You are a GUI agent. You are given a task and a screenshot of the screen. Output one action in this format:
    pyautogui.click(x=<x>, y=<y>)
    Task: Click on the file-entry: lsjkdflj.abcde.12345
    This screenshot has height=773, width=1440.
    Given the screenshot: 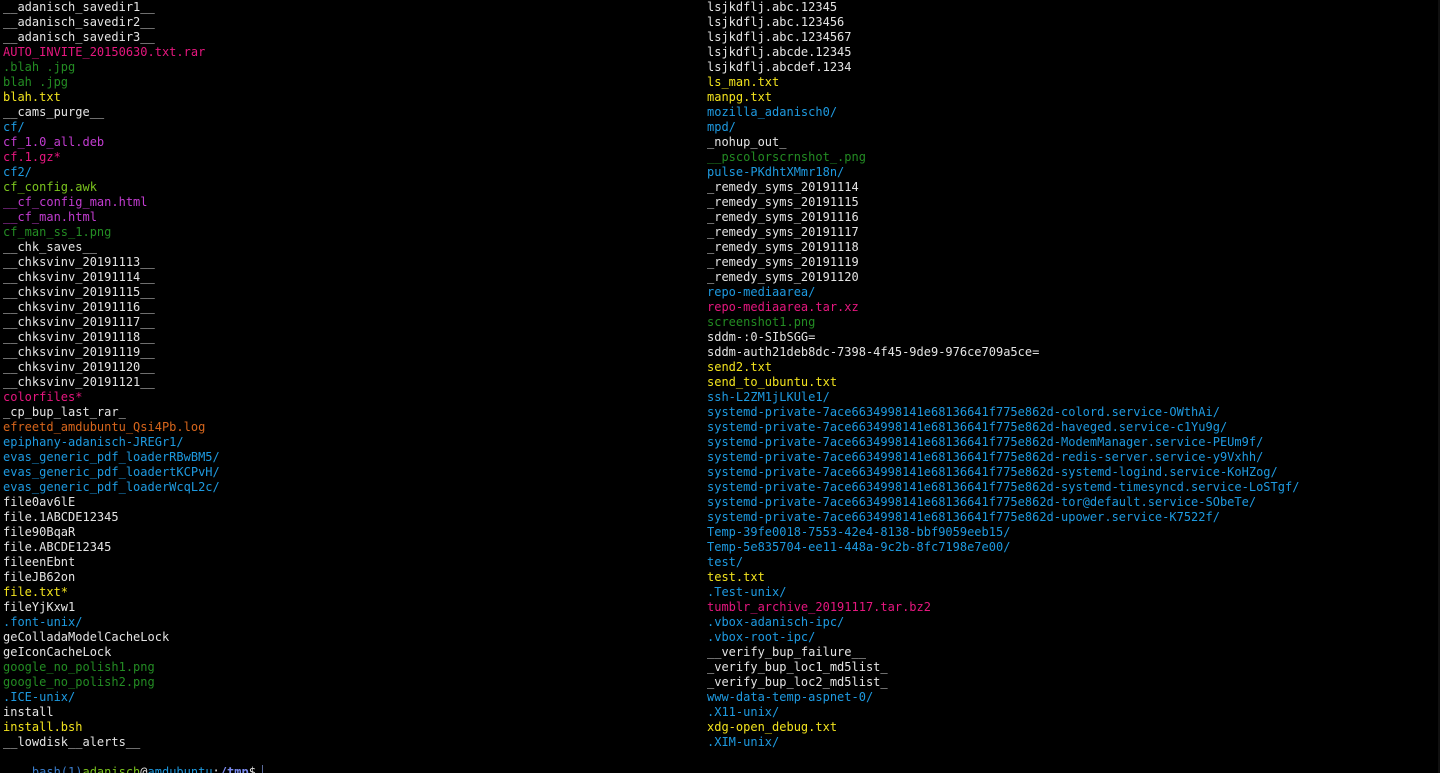 What is the action you would take?
    pyautogui.click(x=779, y=52)
    